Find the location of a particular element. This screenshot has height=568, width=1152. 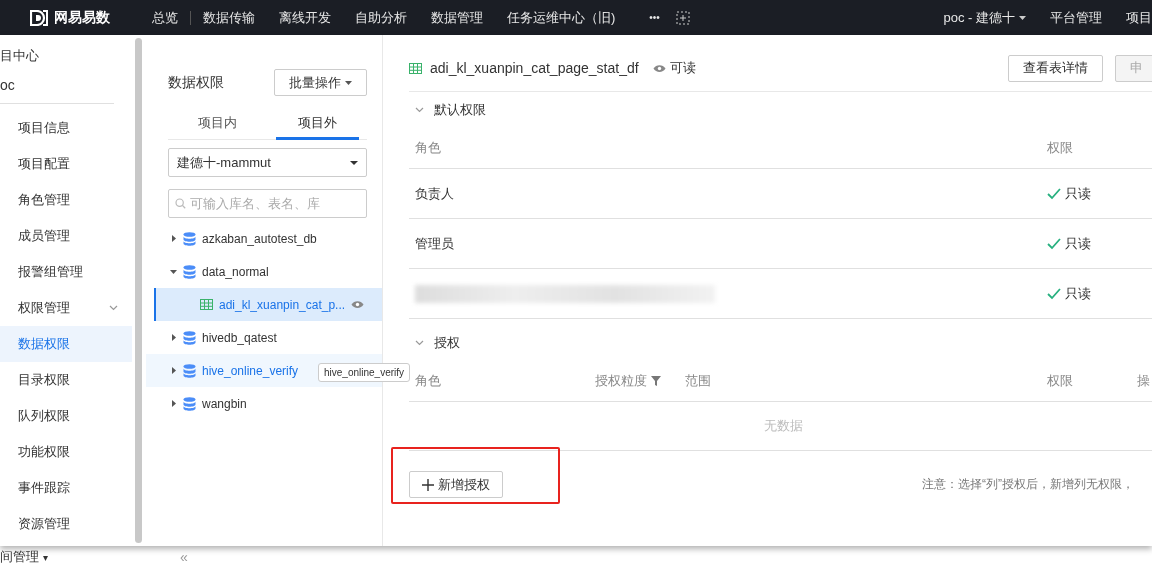

search-icon is located at coordinates (180, 203).